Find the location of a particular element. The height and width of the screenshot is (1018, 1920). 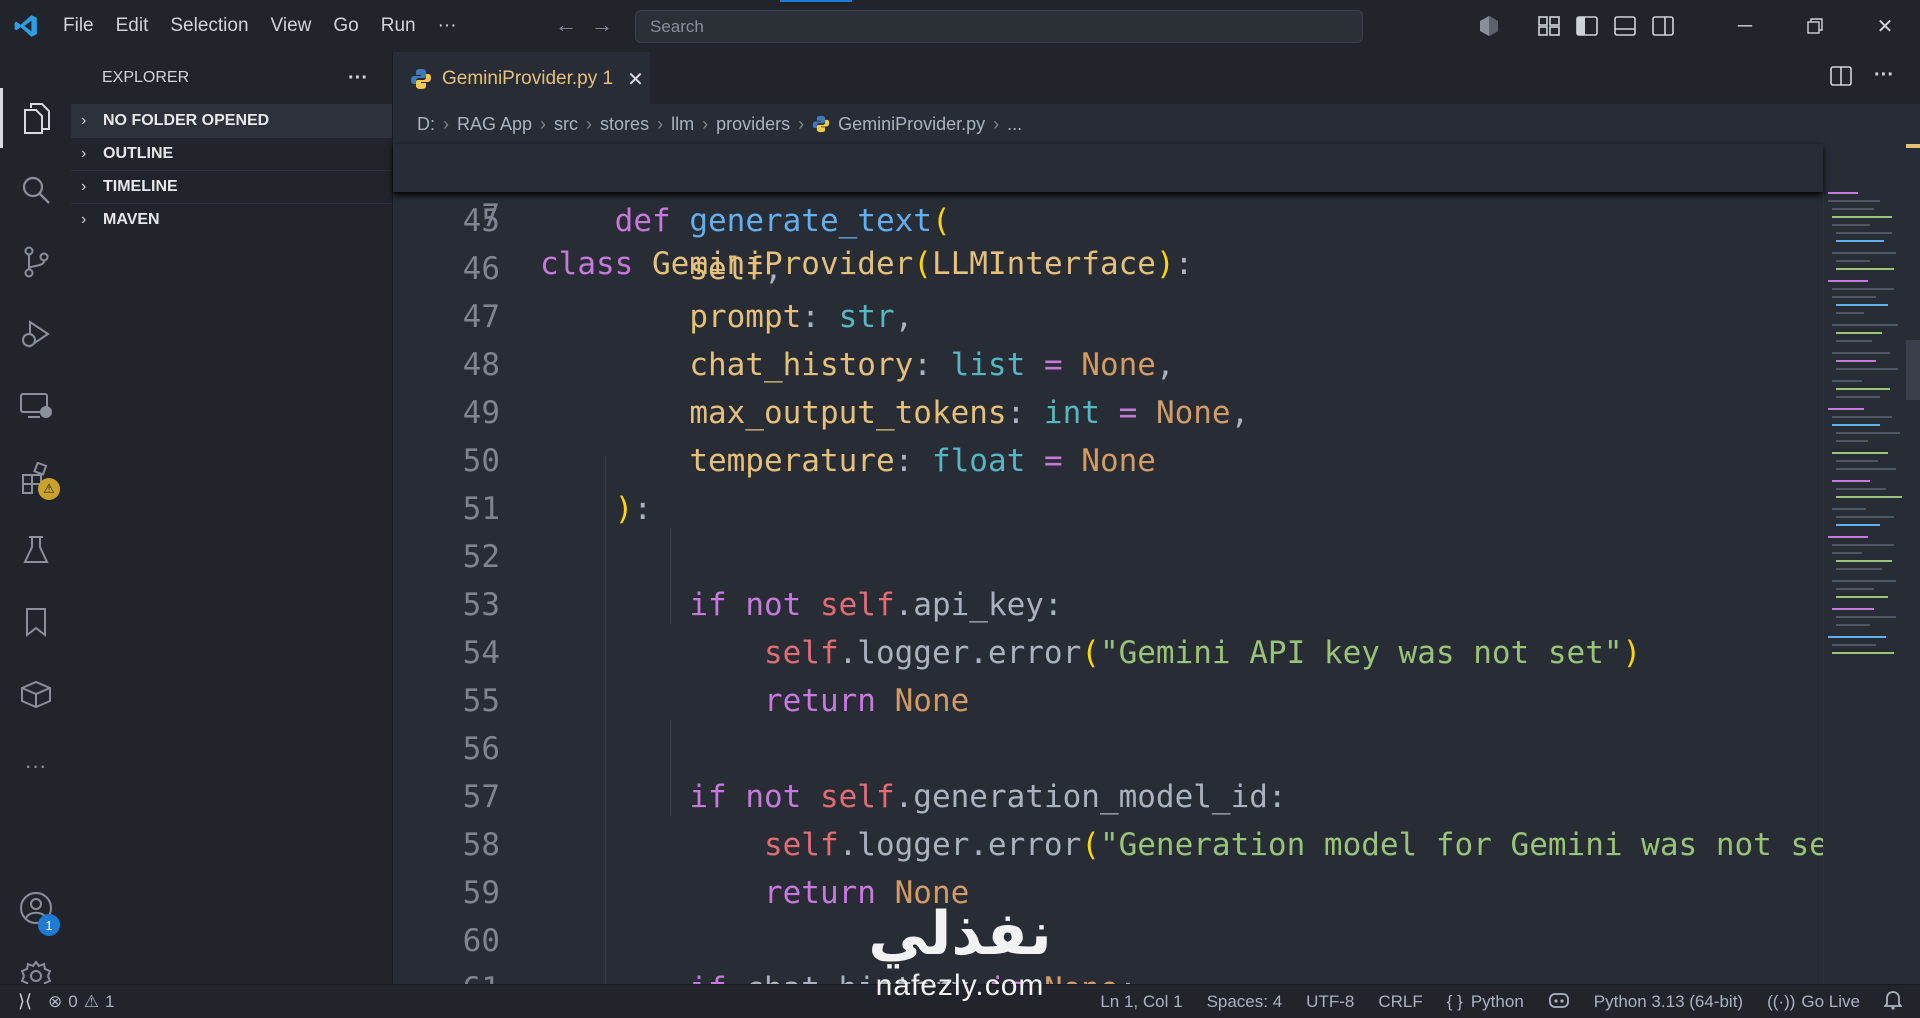

editor-scrollbar-thumb is located at coordinates (1913, 370).